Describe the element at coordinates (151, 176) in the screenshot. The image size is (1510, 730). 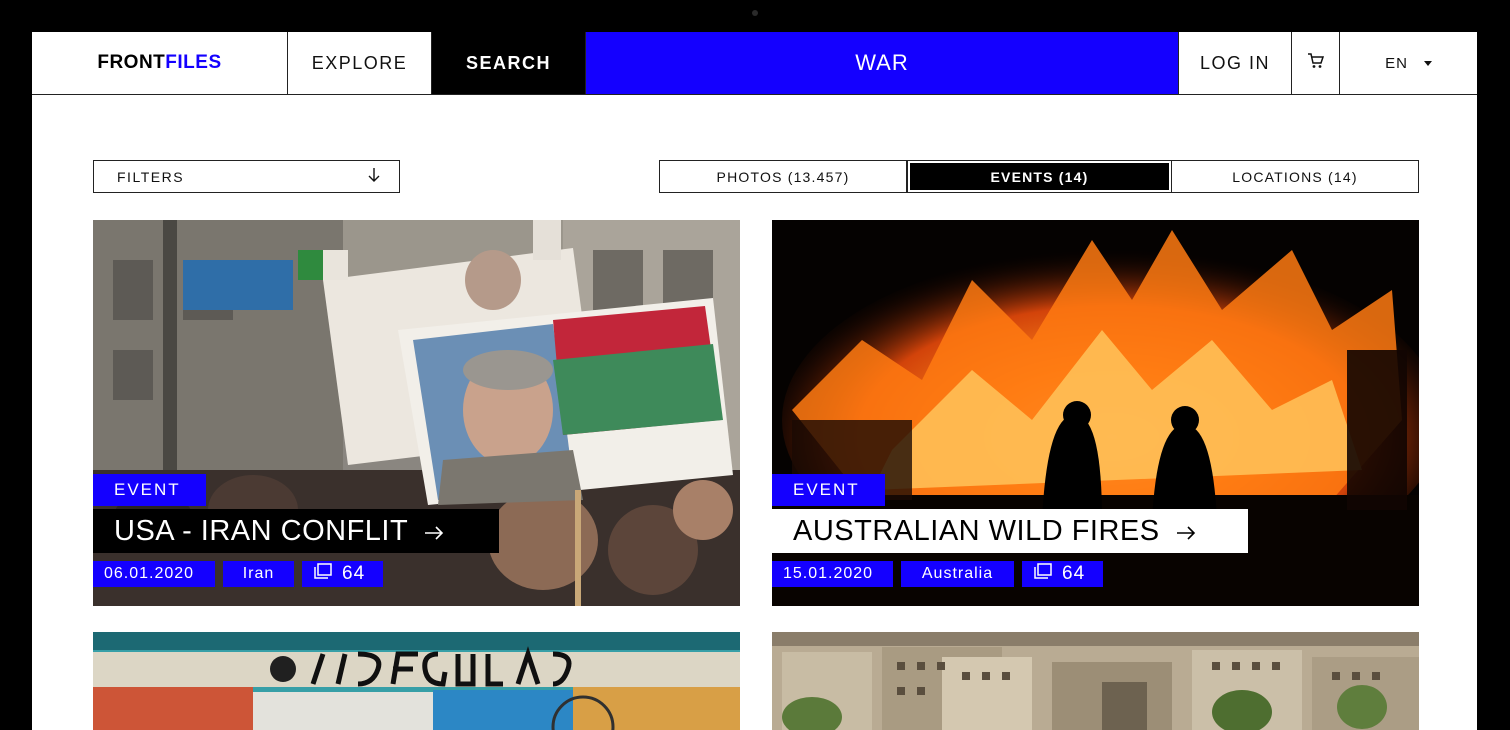
I see `filters-label: FILTERS` at that location.